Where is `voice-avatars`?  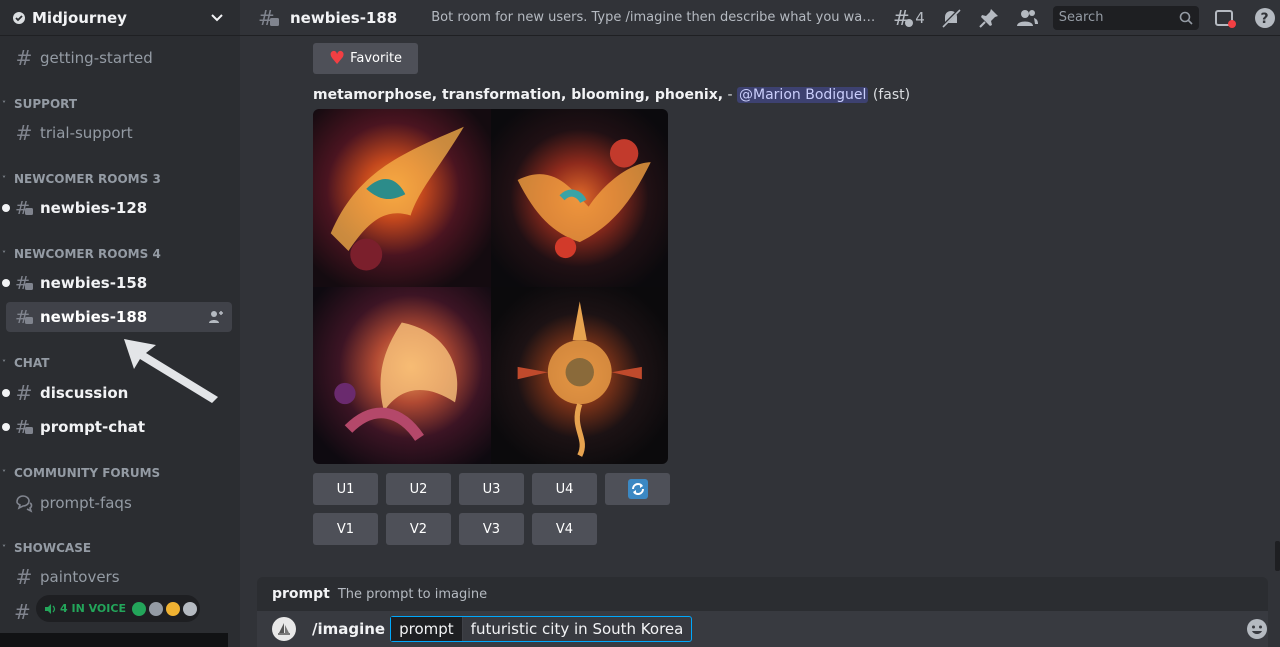 voice-avatars is located at coordinates (165, 608).